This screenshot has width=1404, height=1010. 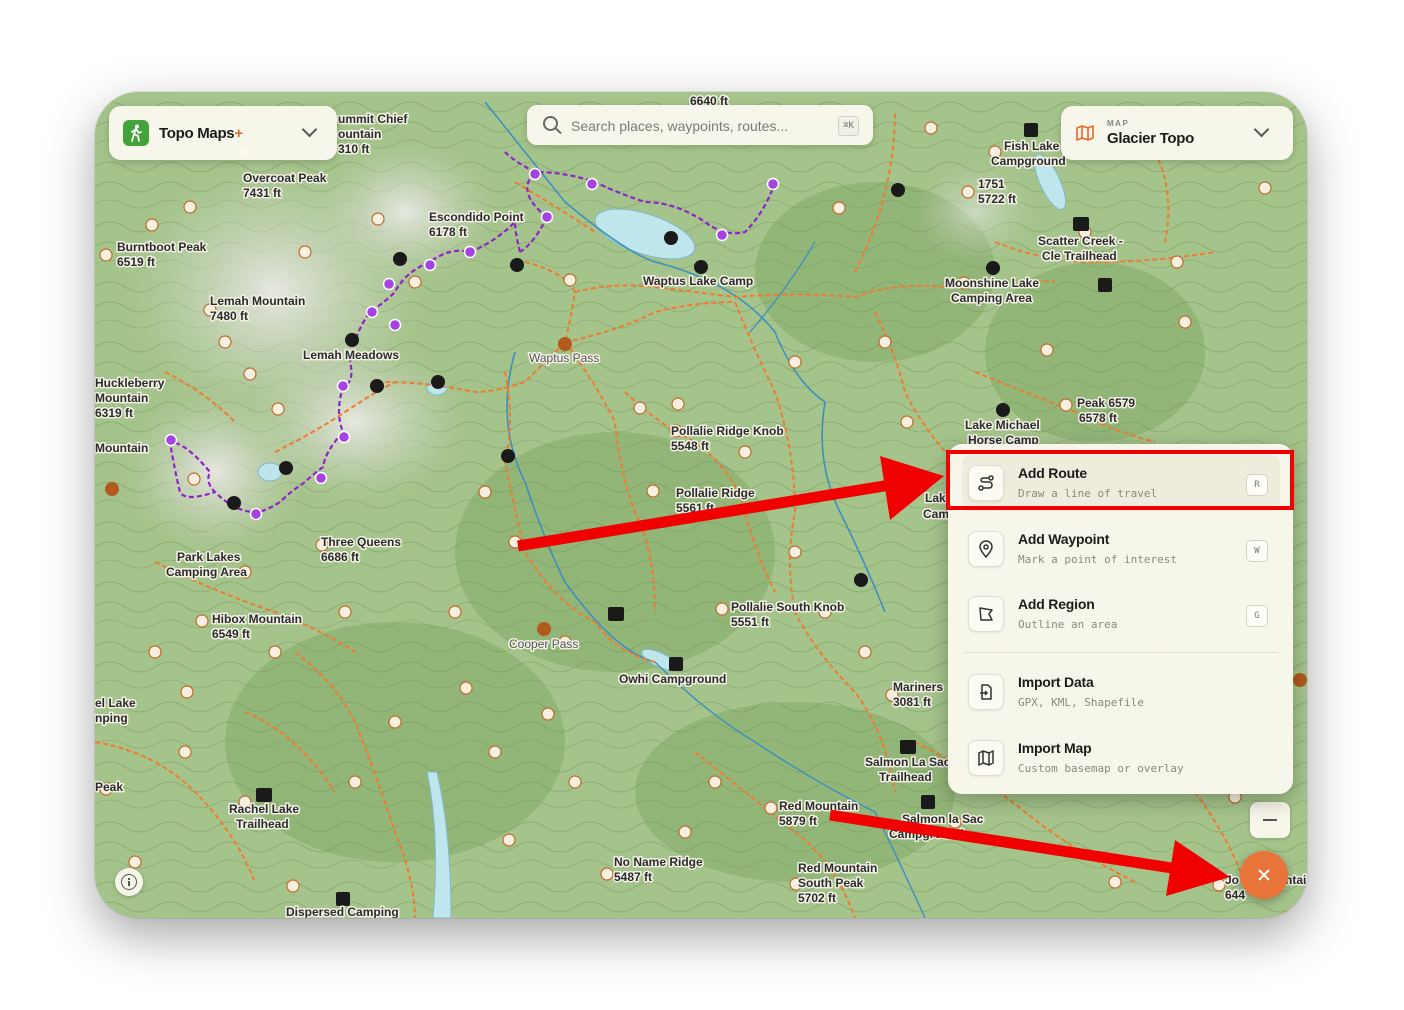 I want to click on highlight-box, so click(x=1120, y=480).